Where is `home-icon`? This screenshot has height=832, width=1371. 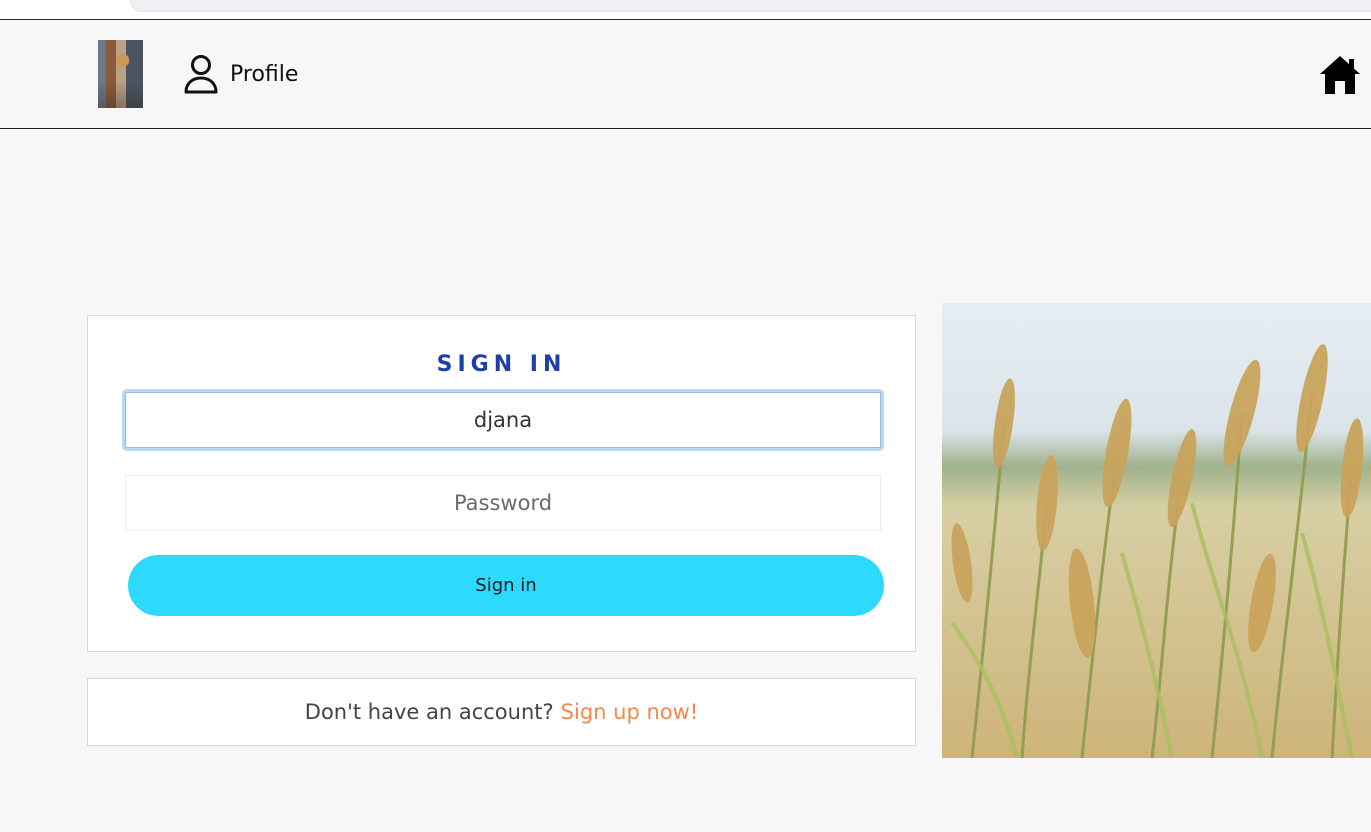
home-icon is located at coordinates (1340, 75).